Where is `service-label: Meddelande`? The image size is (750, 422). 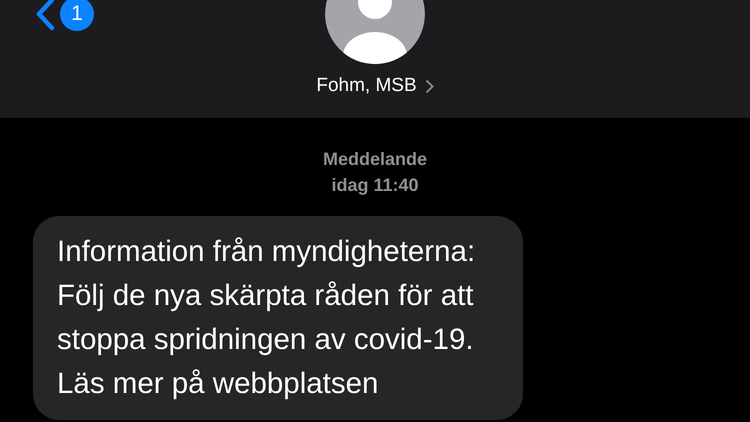 service-label: Meddelande is located at coordinates (375, 159).